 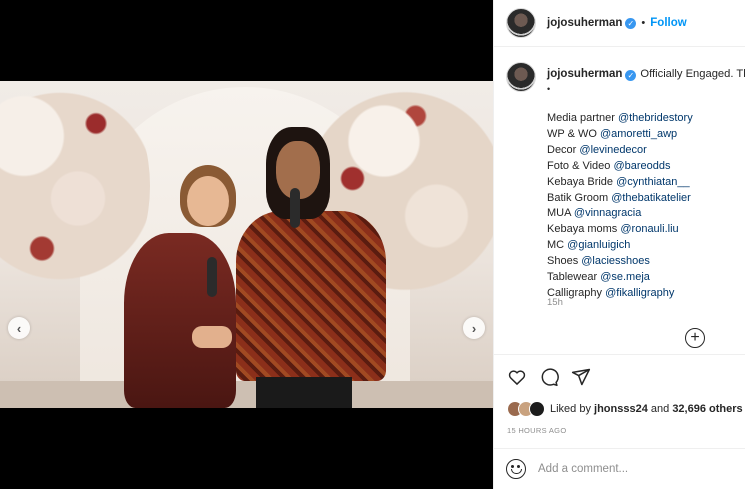 What do you see at coordinates (573, 133) in the screenshot?
I see `credit-label: WP & WO` at bounding box center [573, 133].